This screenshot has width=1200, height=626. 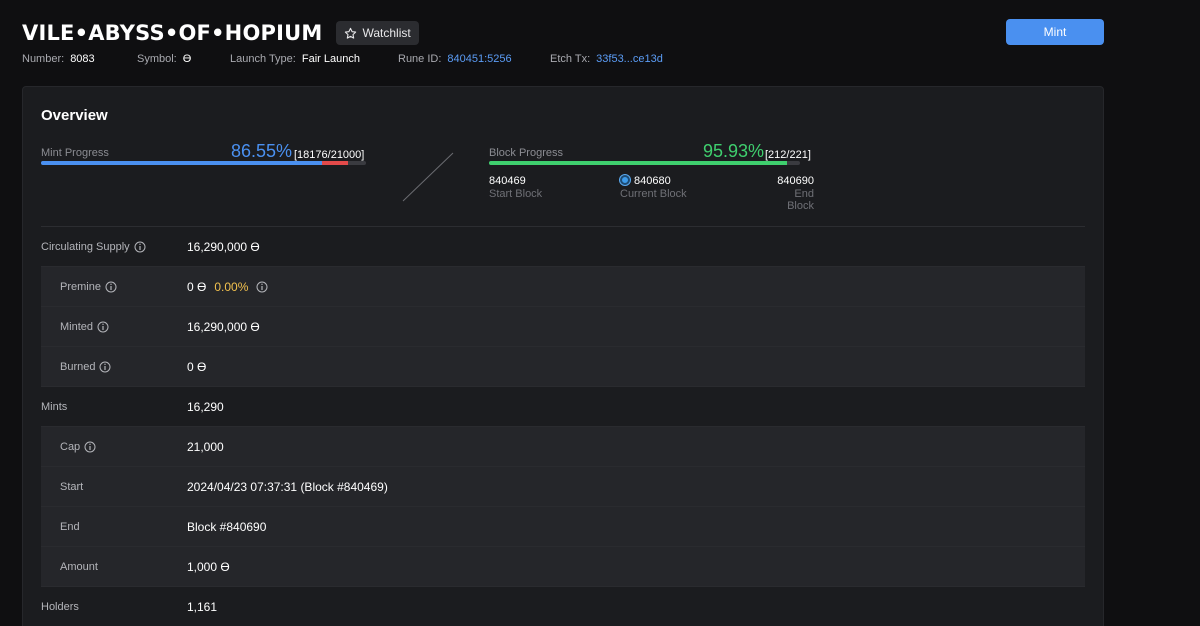 What do you see at coordinates (203, 156) in the screenshot?
I see `mint-progress: Mint Progress 86.55% [18176/21000]` at bounding box center [203, 156].